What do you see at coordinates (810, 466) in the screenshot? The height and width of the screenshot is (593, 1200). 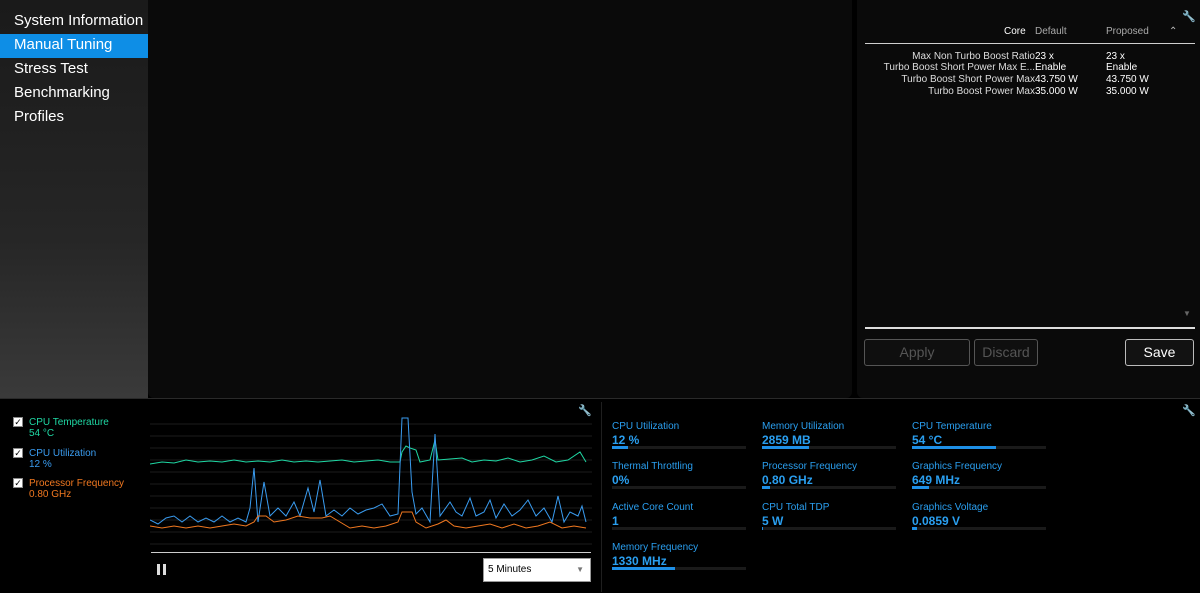 I see `metric-label: Processor Frequency` at bounding box center [810, 466].